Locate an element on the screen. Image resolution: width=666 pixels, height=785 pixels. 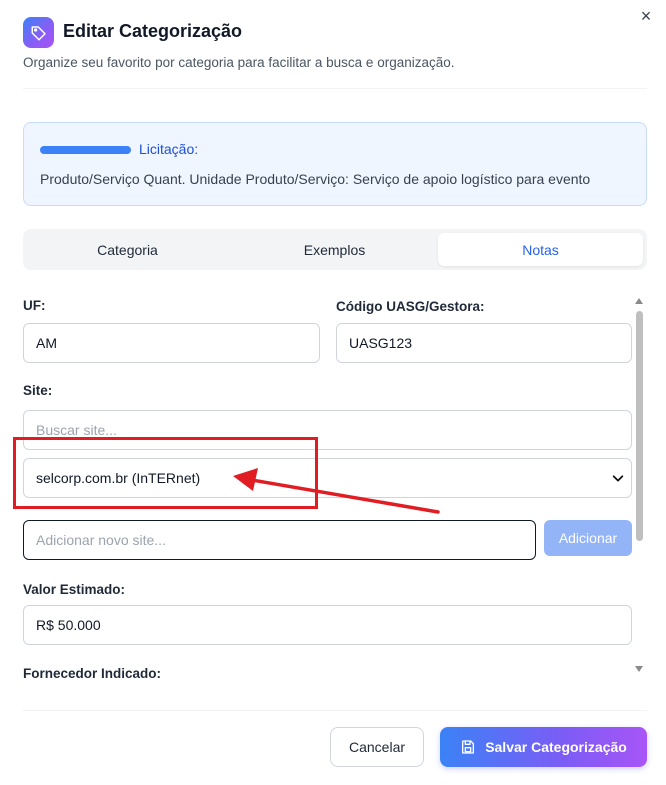
tag-icon is located at coordinates (38, 32).